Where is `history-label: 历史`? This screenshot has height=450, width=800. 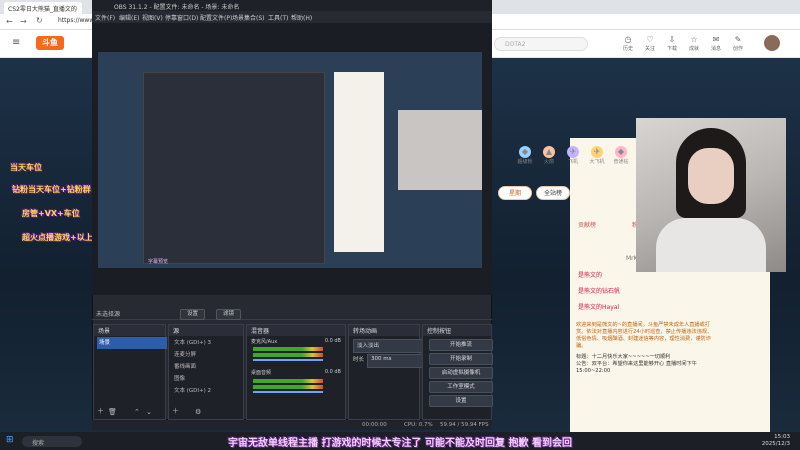 history-label: 历史 is located at coordinates (627, 49).